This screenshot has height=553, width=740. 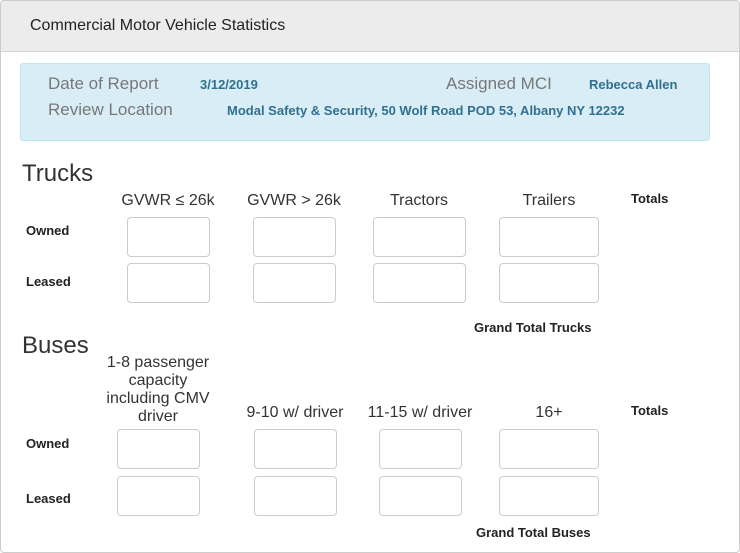 I want to click on trucks-leased-label: Leased, so click(x=48, y=281).